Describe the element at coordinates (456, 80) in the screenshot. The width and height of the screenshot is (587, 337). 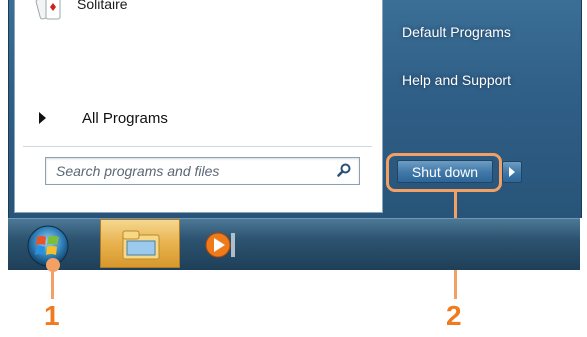
I see `help-and-support-link: Help and Support` at that location.